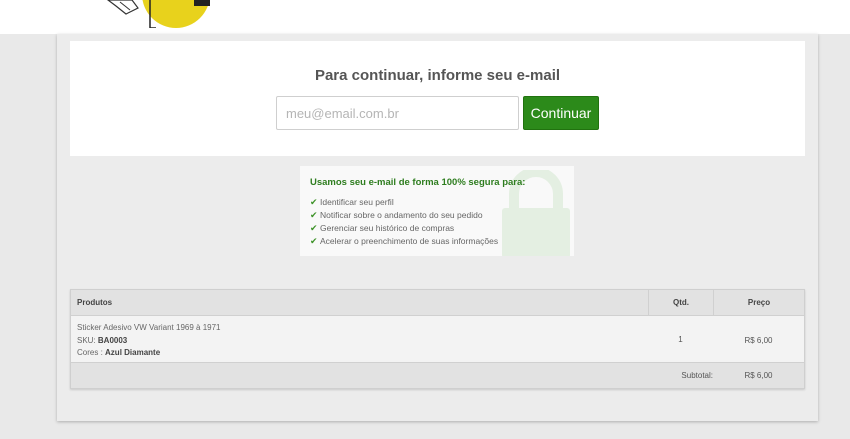  Describe the element at coordinates (352, 202) in the screenshot. I see `list-item: ✔ Identificar seu perfil` at that location.